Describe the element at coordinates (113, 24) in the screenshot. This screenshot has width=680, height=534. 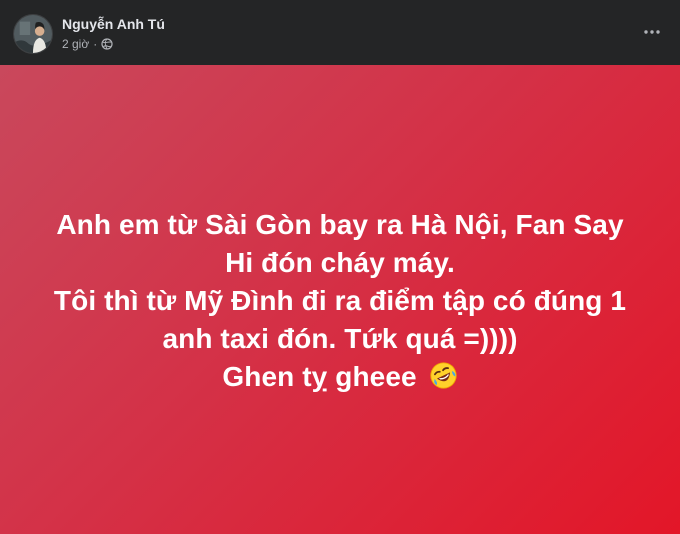
I see `author-name: Nguyễn Anh Tú` at that location.